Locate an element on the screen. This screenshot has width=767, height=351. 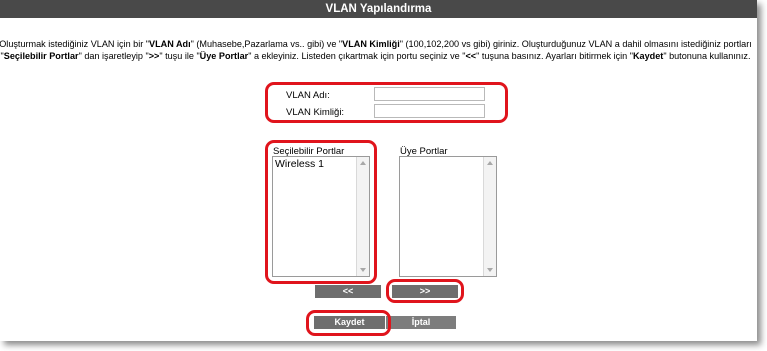
member-ports-scrollbar is located at coordinates (489, 216).